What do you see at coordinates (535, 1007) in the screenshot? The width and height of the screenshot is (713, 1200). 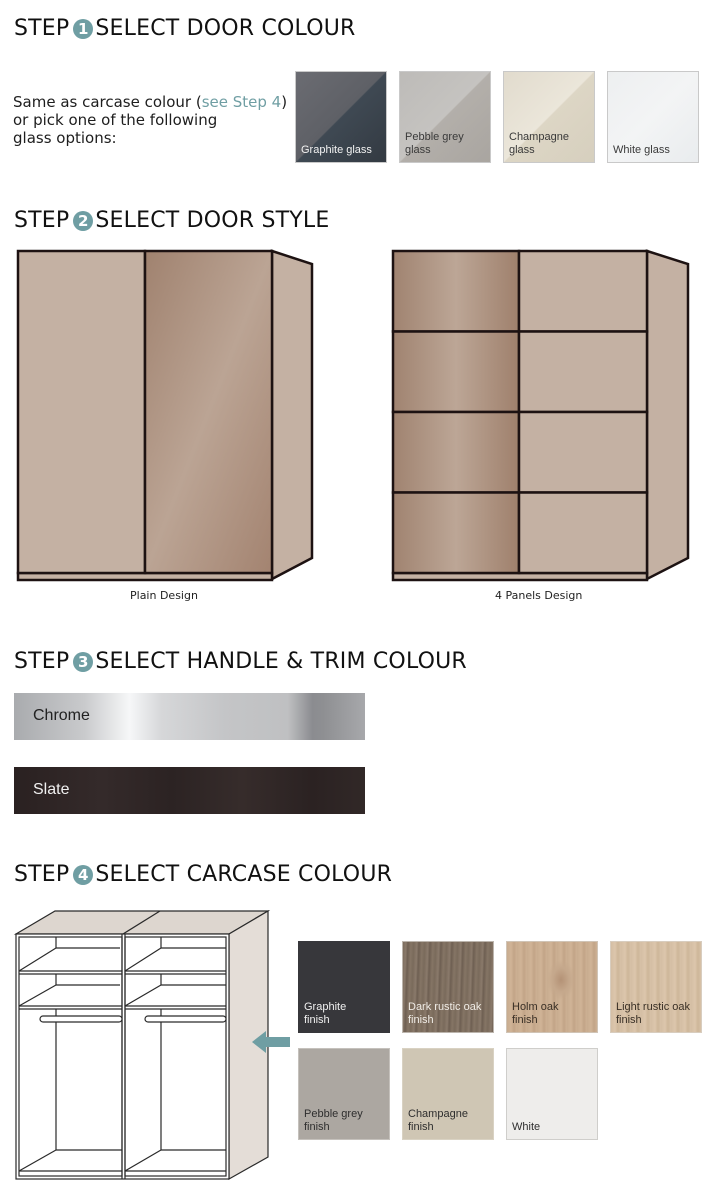 I see `swatch-label: Holm oak` at bounding box center [535, 1007].